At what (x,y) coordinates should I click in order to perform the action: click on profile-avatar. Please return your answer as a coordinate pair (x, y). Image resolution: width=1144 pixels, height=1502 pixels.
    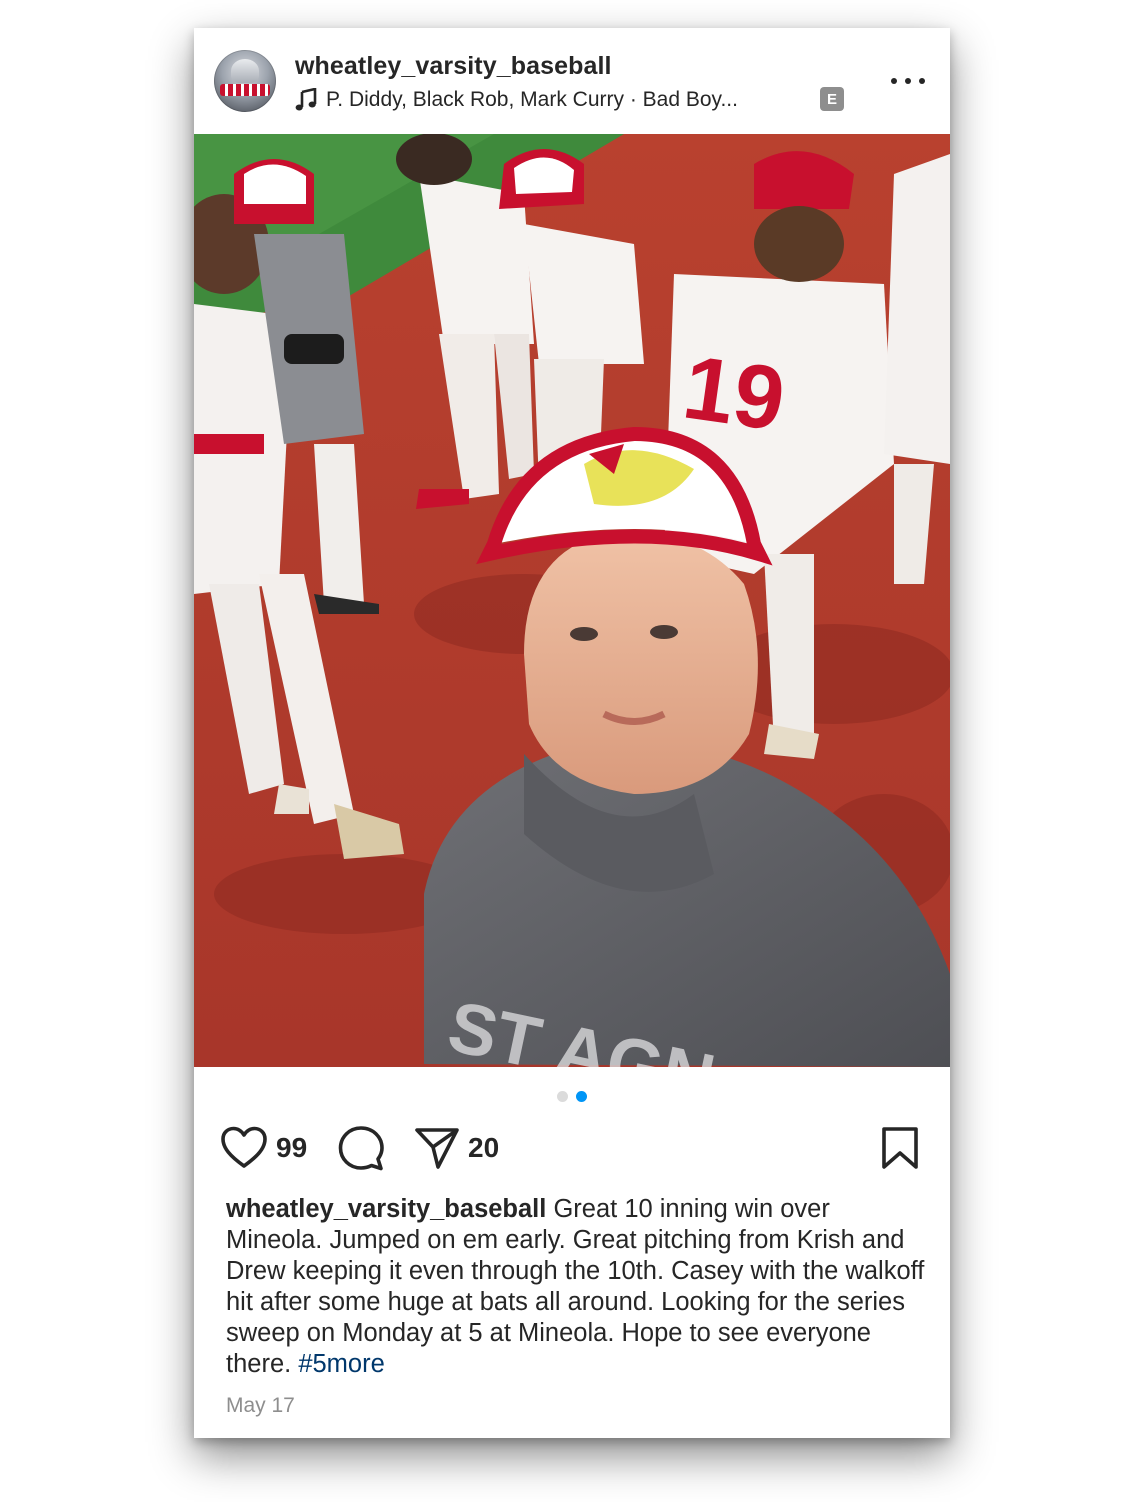
    Looking at the image, I should click on (245, 81).